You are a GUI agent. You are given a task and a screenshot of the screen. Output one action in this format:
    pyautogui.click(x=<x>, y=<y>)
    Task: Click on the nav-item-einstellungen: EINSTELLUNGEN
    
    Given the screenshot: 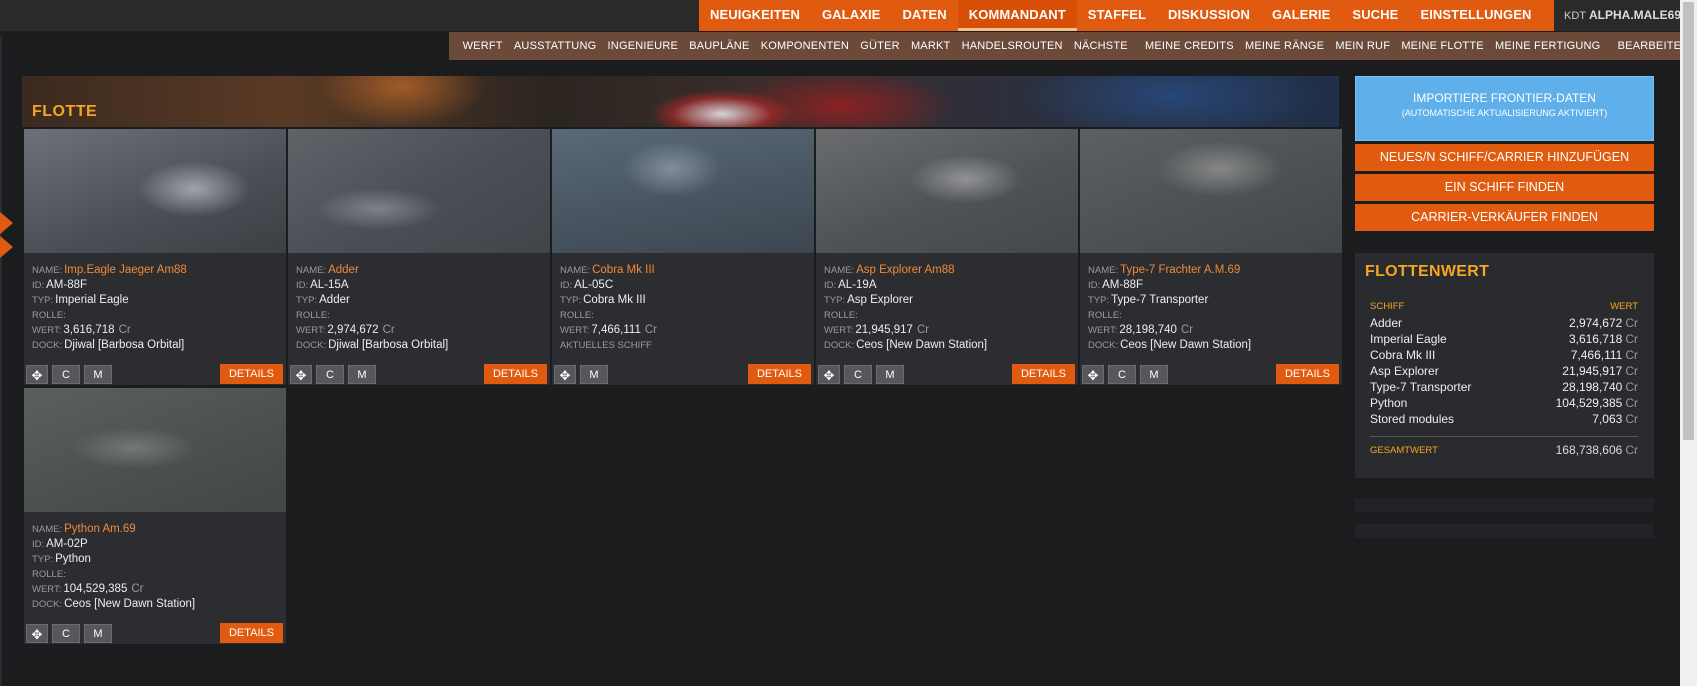 What is the action you would take?
    pyautogui.click(x=1475, y=15)
    